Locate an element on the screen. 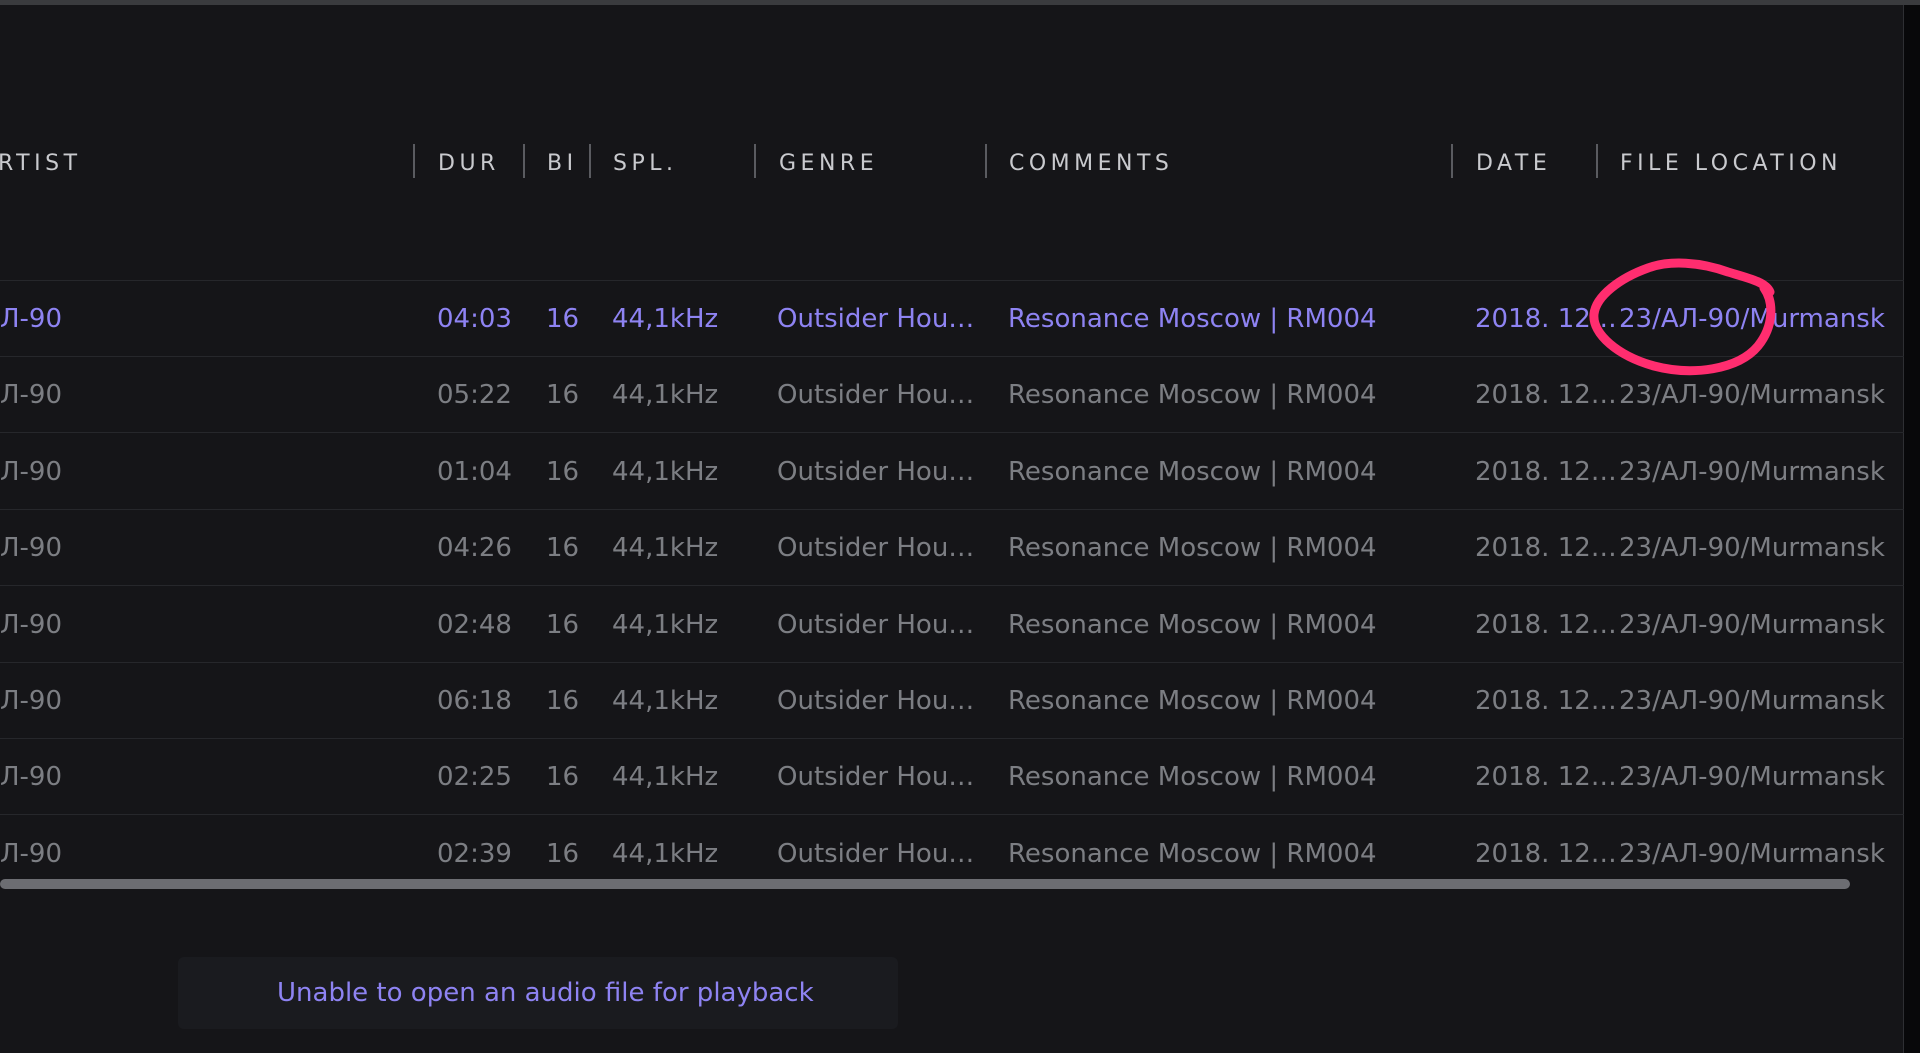  duration-cell: 01:04 is located at coordinates (474, 472).